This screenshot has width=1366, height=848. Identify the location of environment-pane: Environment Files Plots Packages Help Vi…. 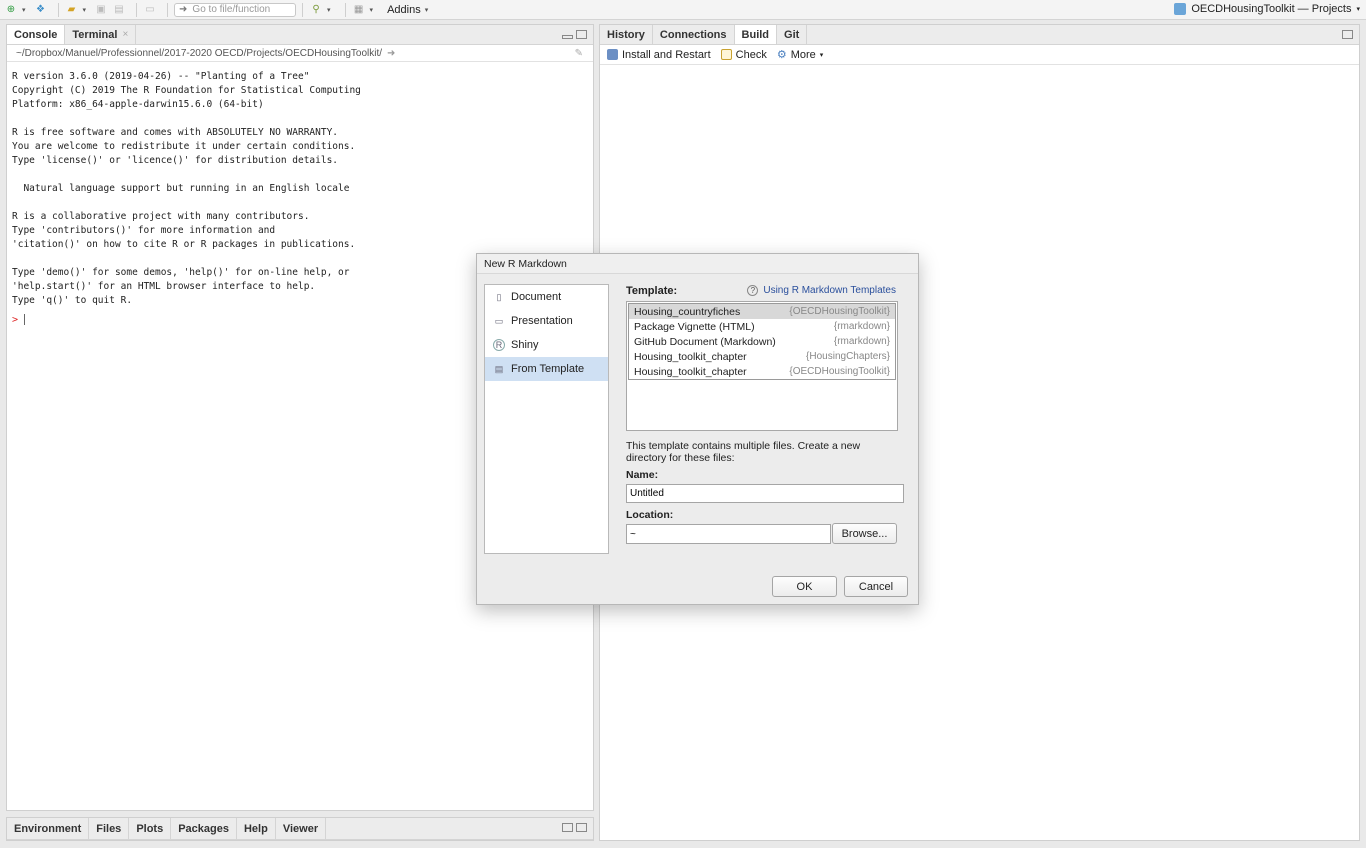
(300, 829).